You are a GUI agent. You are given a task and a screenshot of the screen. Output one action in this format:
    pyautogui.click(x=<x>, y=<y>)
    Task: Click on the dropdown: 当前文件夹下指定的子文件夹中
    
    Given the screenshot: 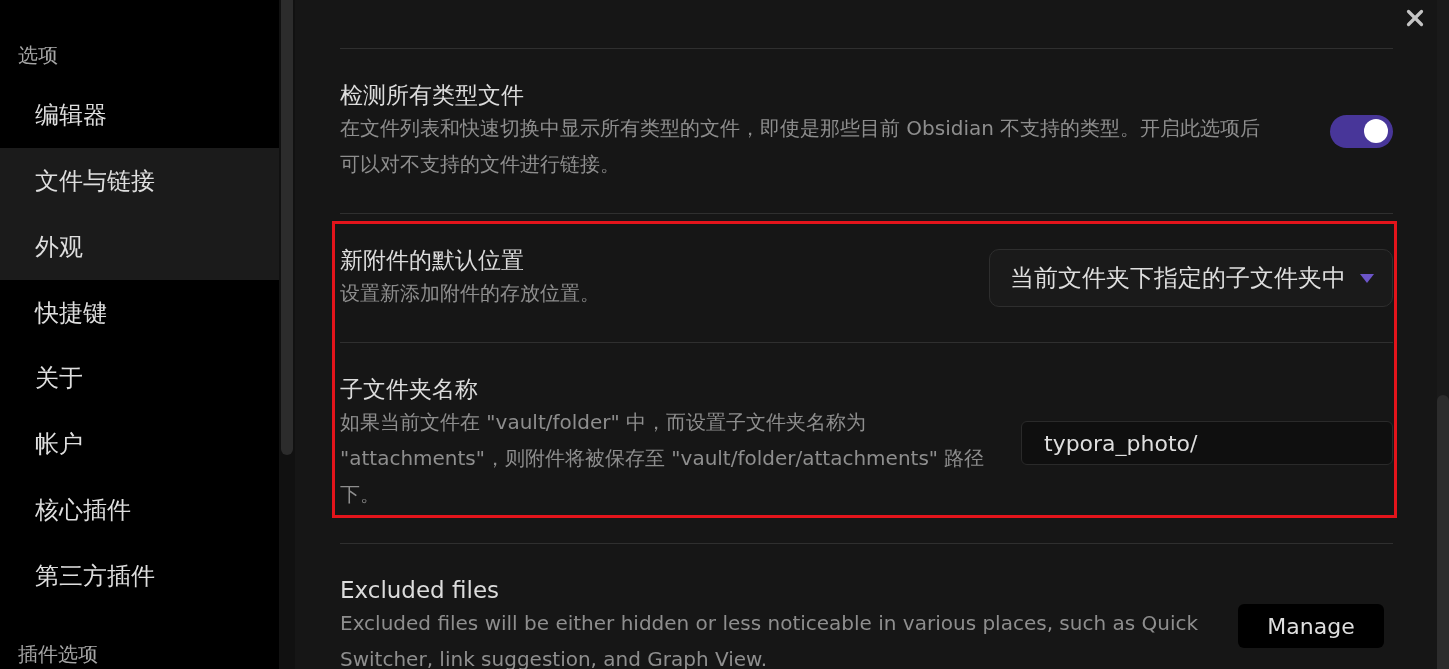 What is the action you would take?
    pyautogui.click(x=1191, y=278)
    